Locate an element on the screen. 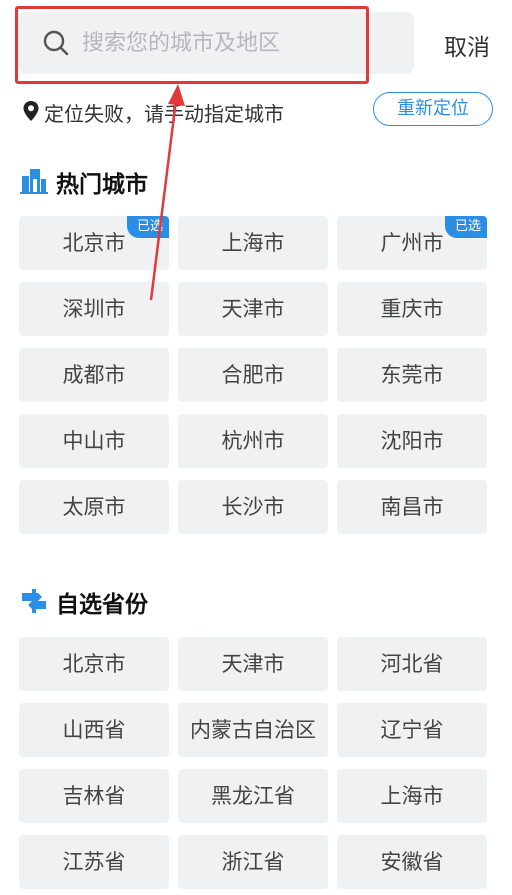 This screenshot has height=895, width=512. hot-cities-title: 热门城市 is located at coordinates (102, 185).